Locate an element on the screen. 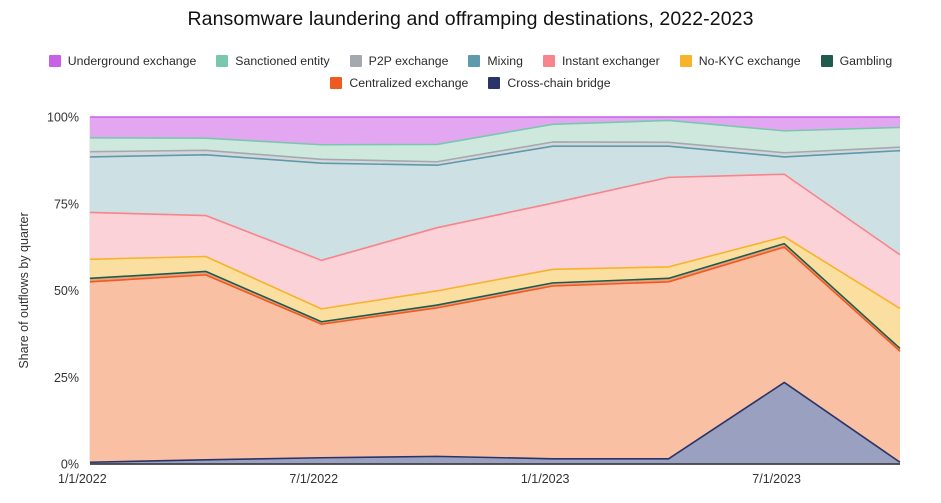 Image resolution: width=941 pixels, height=503 pixels. y-axis-title: Share of outflows by quarter is located at coordinates (24, 290).